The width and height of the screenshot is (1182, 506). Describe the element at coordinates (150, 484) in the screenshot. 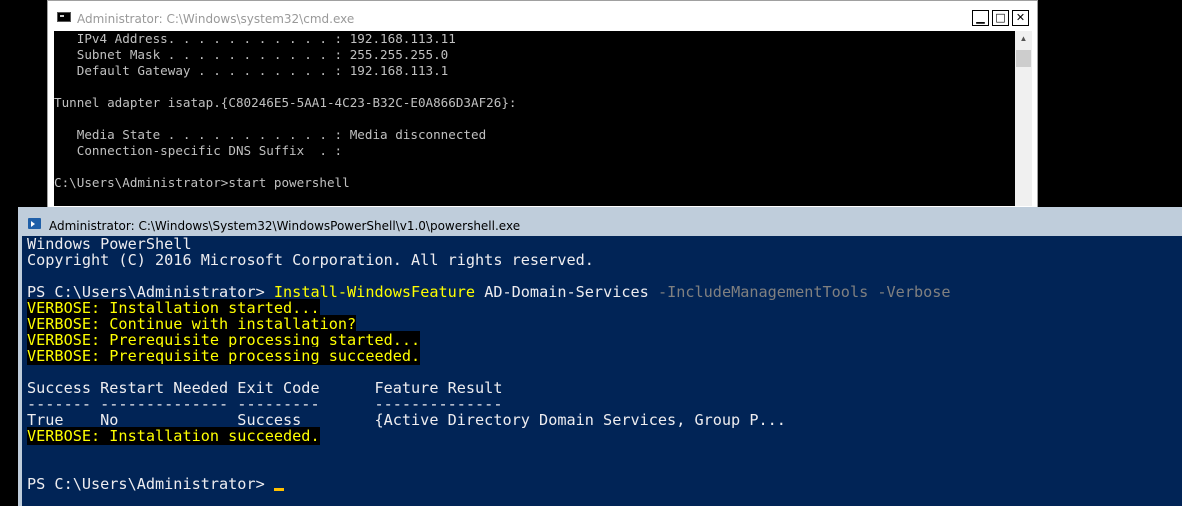

I see `prompt: PS C:\Users\Administrator>` at that location.